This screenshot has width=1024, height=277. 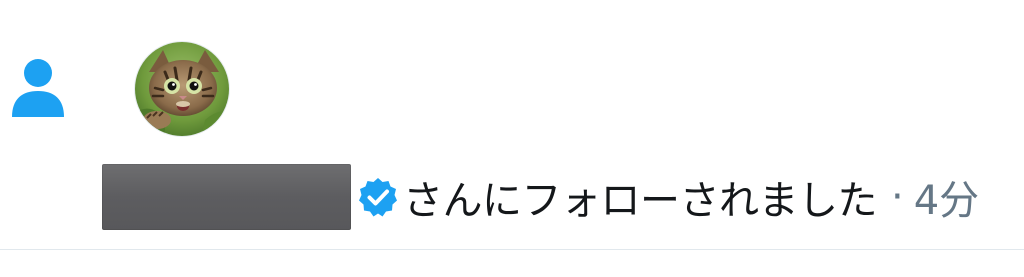 I want to click on verified-badge-icon, so click(x=378, y=197).